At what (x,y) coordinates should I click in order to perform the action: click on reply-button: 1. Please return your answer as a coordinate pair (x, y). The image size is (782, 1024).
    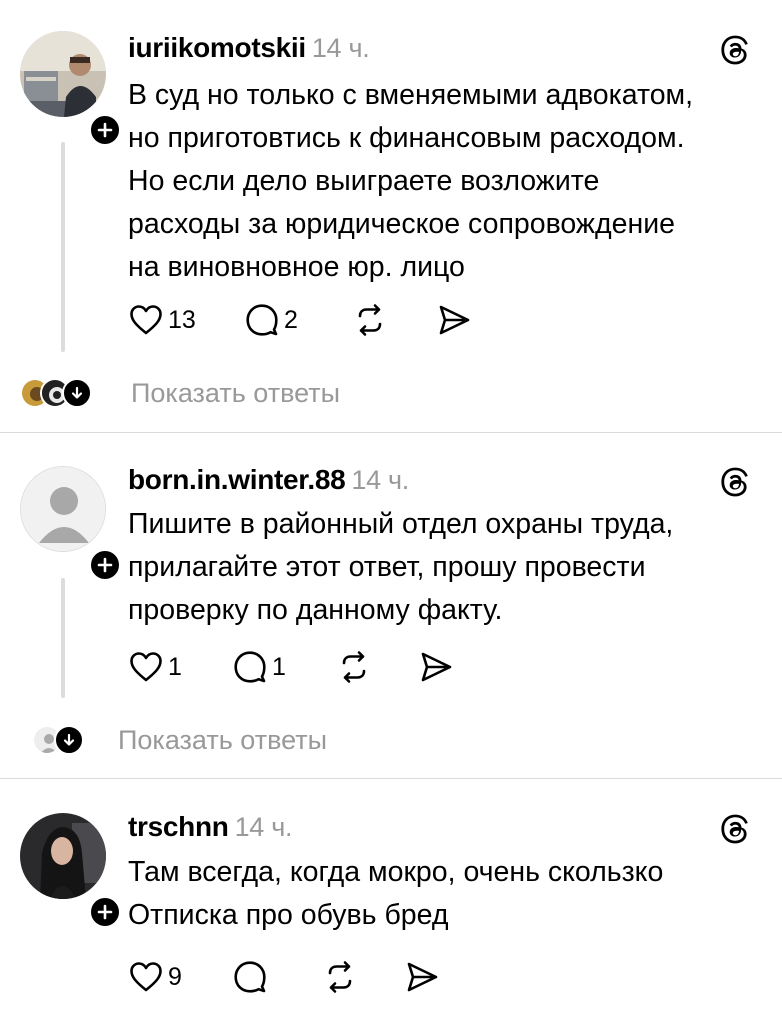
    Looking at the image, I should click on (259, 667).